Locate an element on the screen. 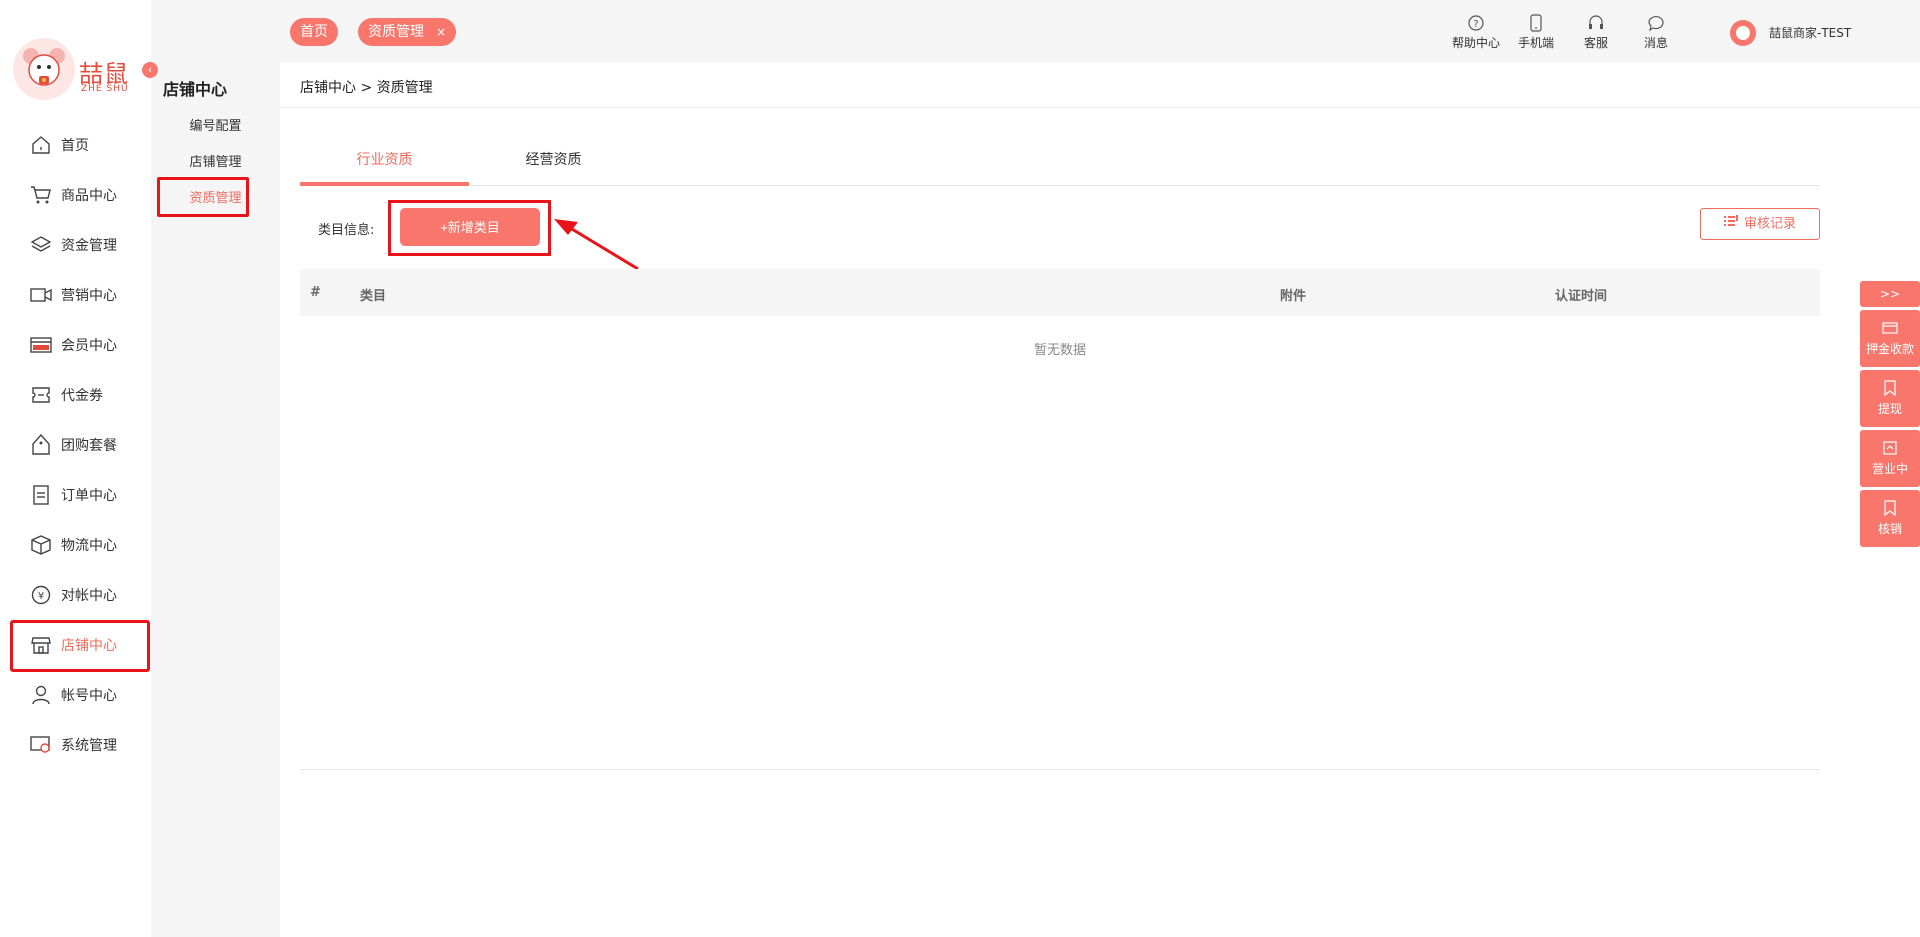 Image resolution: width=1920 pixels, height=937 pixels. list-icon is located at coordinates (1730, 224).